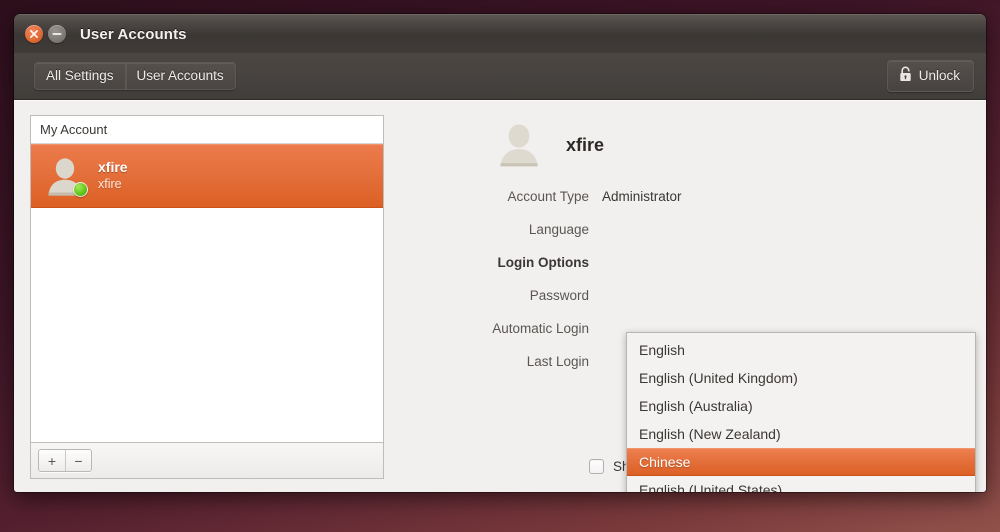  Describe the element at coordinates (500, 33) in the screenshot. I see `window-titlebar: User Accounts` at that location.